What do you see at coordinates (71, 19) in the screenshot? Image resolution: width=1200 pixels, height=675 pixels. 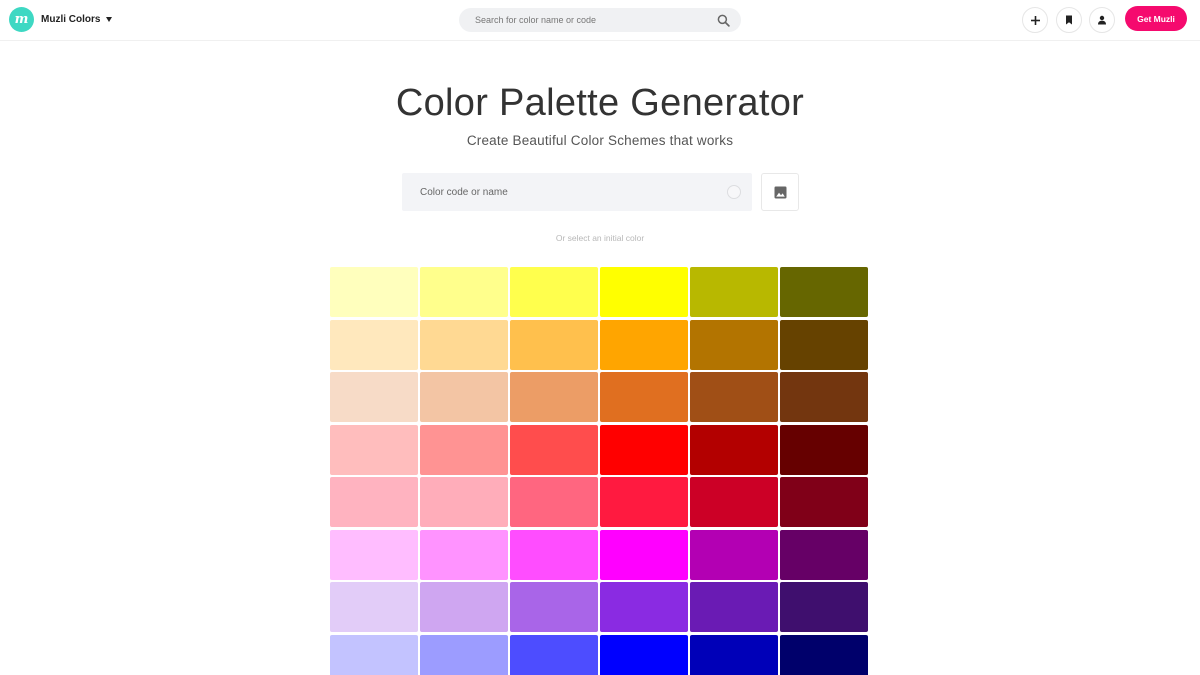 I see `brand-name: Muzli Colors` at bounding box center [71, 19].